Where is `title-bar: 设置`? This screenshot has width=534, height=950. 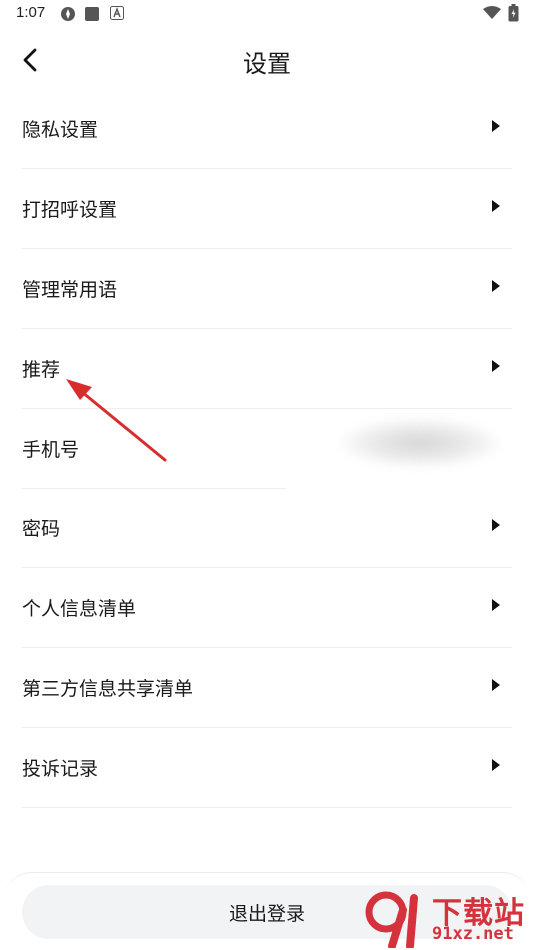 title-bar: 设置 is located at coordinates (267, 59).